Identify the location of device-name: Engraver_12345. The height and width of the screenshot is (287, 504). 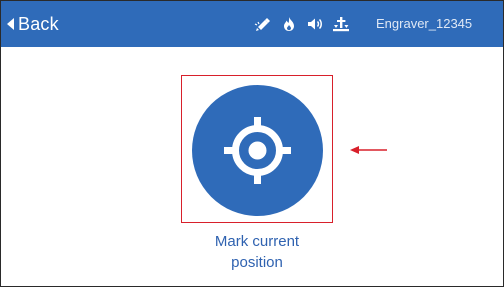
(424, 23).